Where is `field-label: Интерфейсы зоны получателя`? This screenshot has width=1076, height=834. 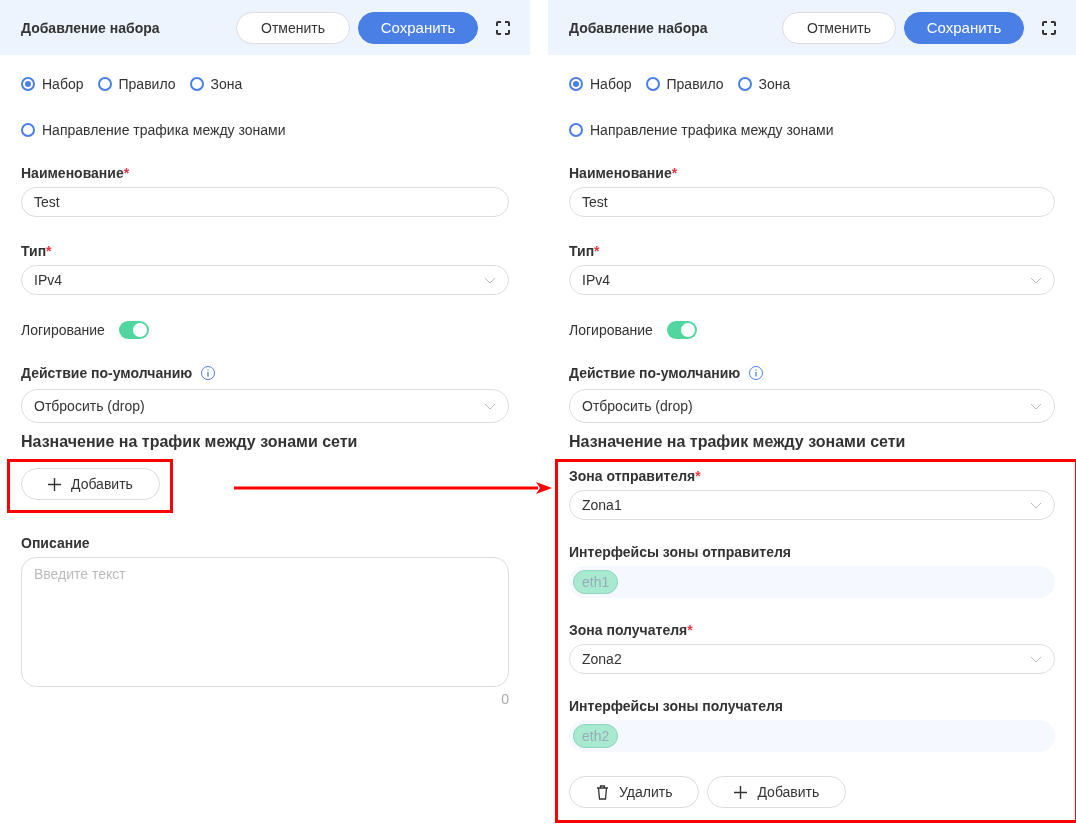
field-label: Интерфейсы зоны получателя is located at coordinates (677, 706).